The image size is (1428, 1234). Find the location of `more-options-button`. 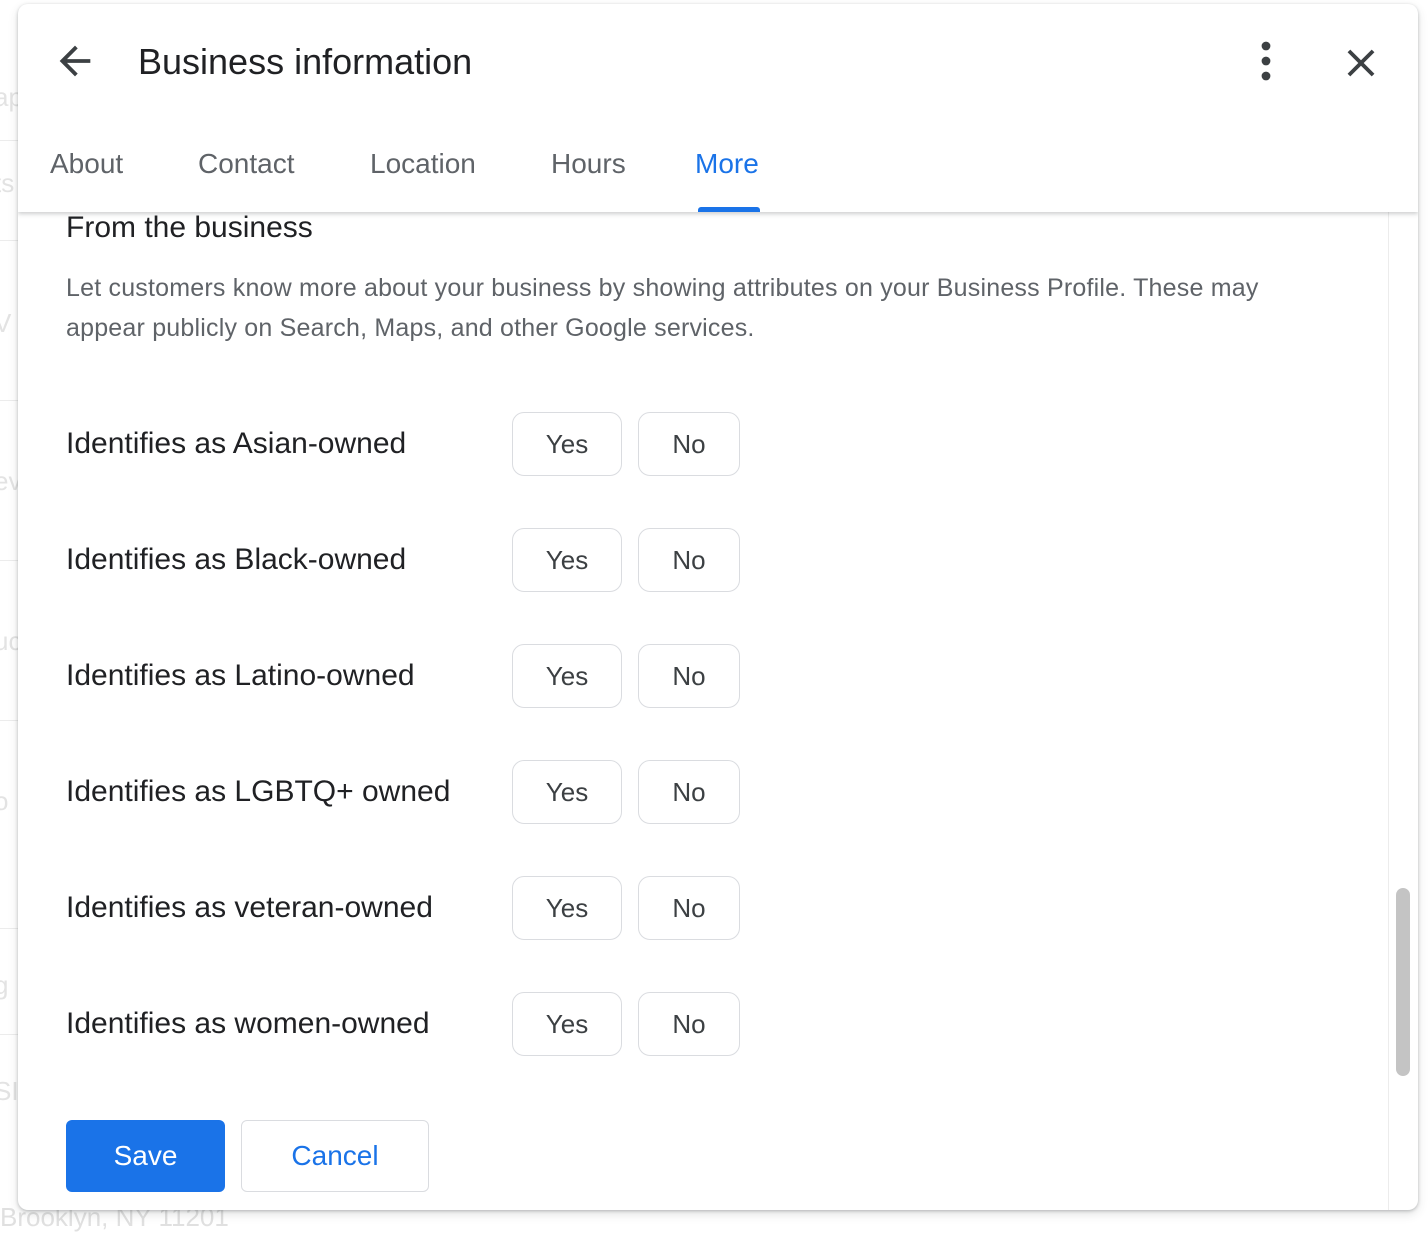

more-options-button is located at coordinates (1266, 61).